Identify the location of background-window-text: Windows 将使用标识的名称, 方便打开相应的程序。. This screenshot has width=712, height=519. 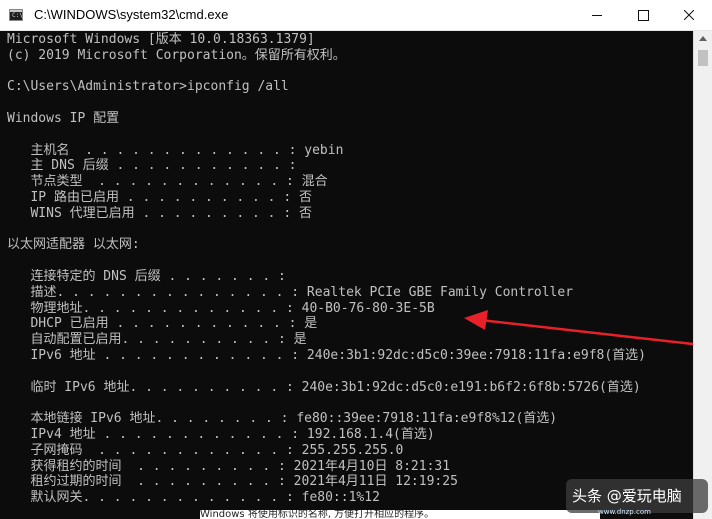
(400, 514).